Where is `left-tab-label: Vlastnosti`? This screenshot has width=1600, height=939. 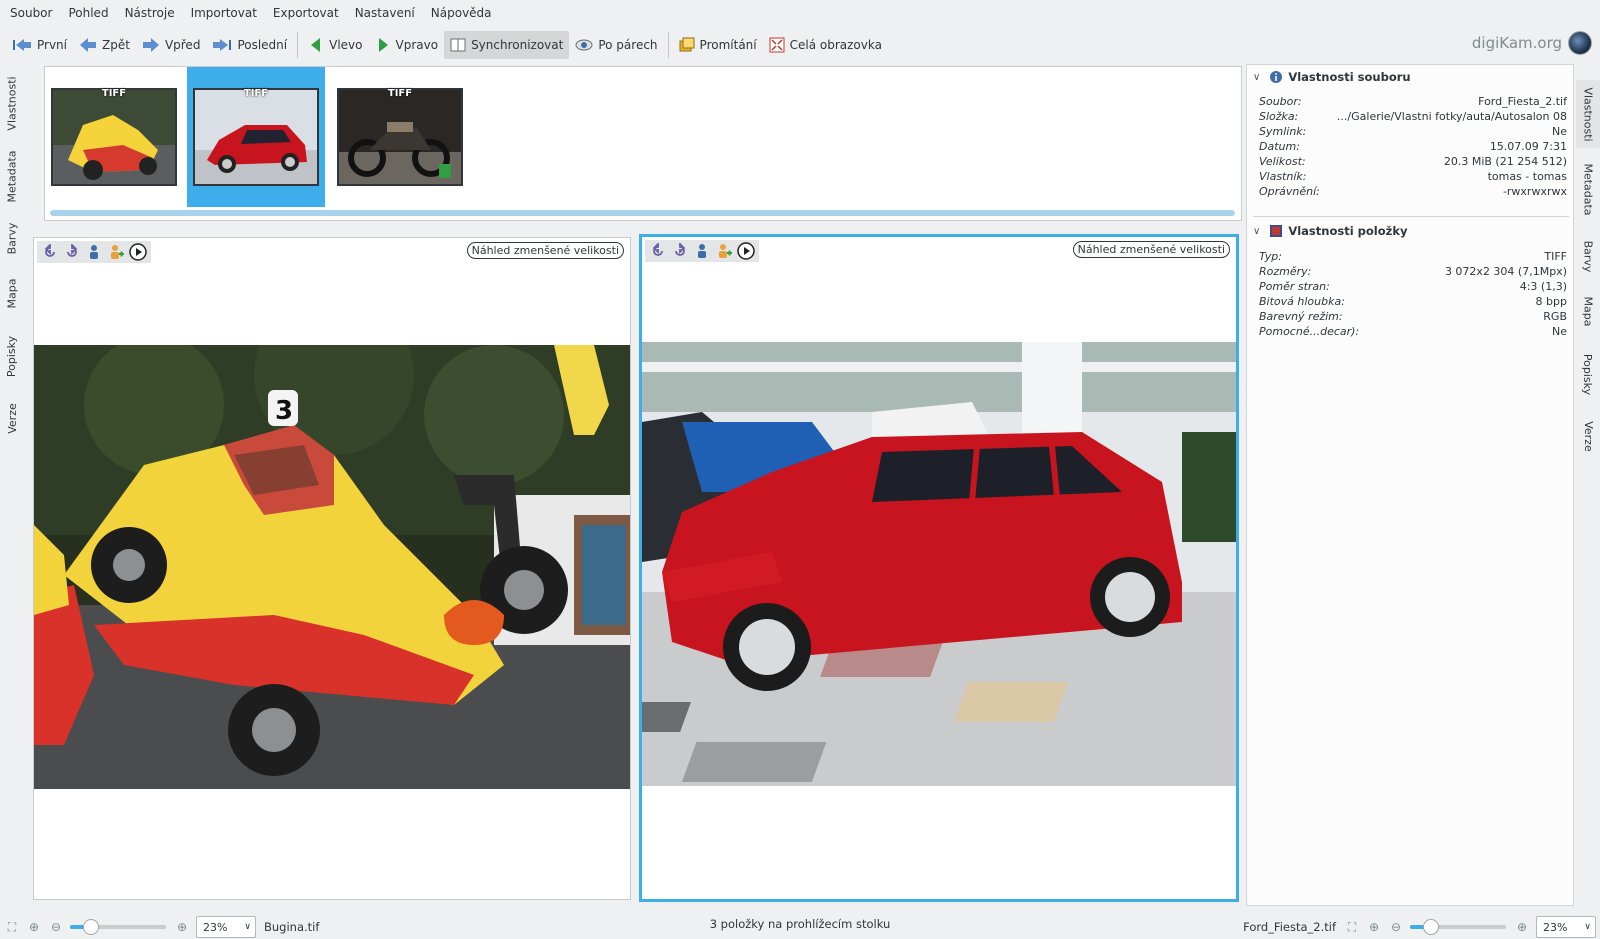 left-tab-label: Vlastnosti is located at coordinates (12, 103).